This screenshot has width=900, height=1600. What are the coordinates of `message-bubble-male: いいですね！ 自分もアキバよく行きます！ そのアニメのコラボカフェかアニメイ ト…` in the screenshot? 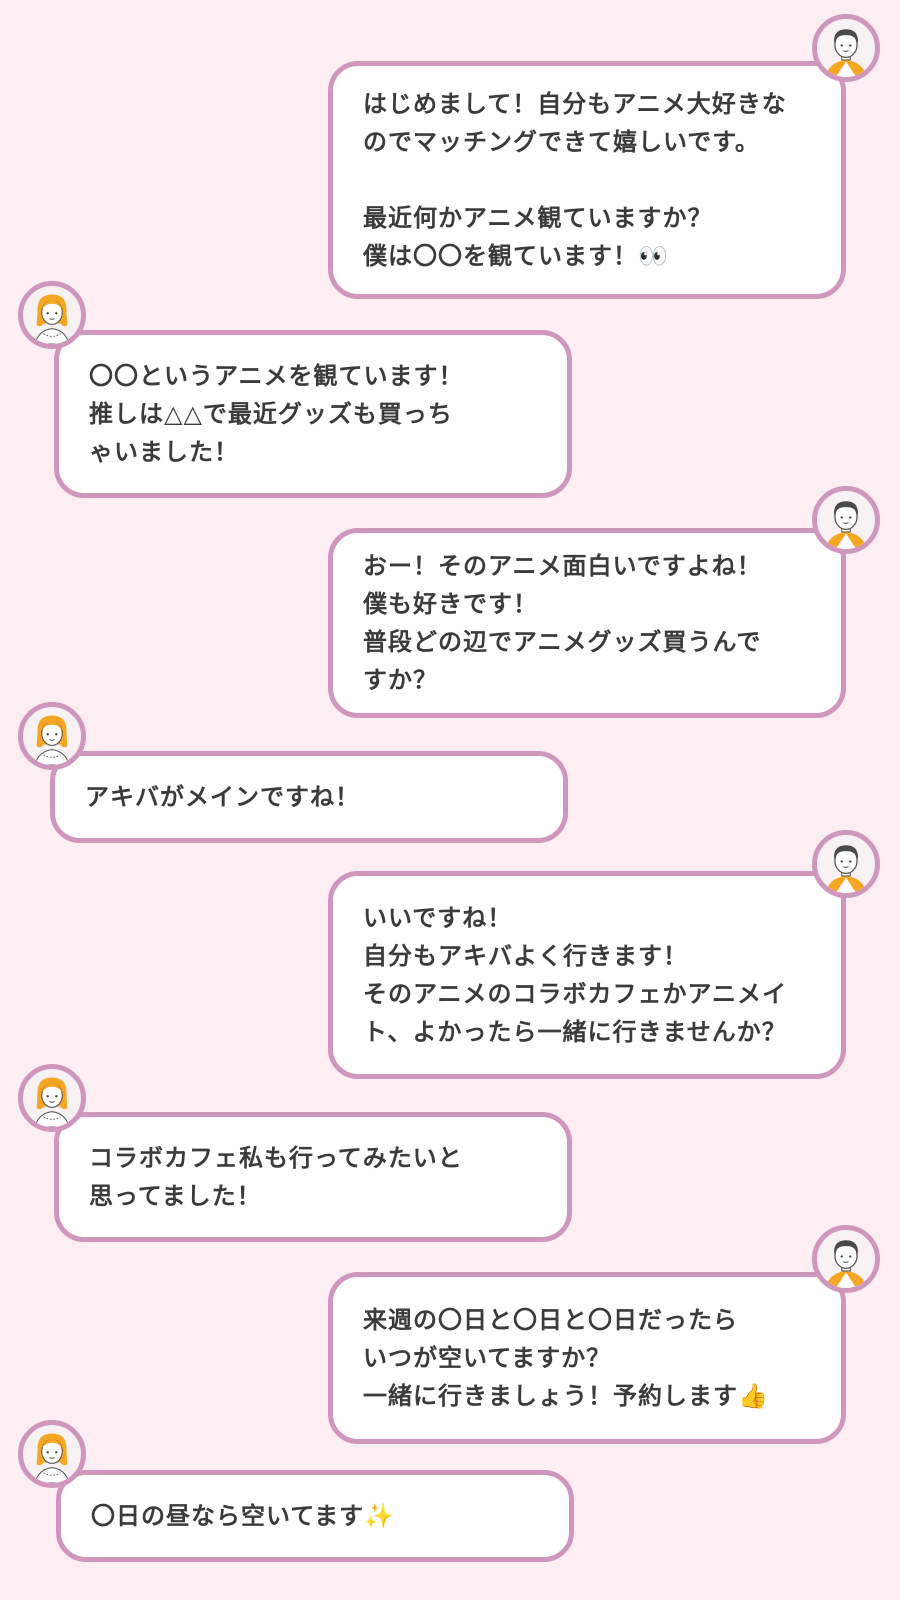 It's located at (587, 975).